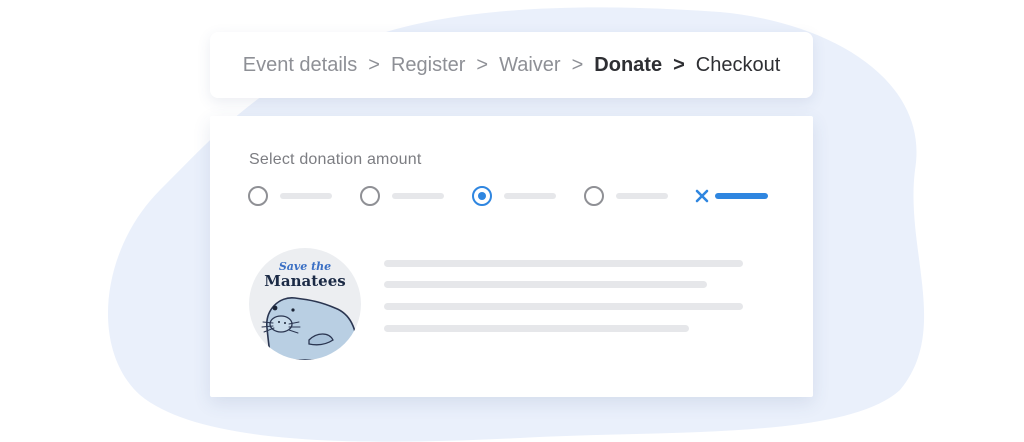  I want to click on breadcrumb-step-donate: Donate, so click(628, 64).